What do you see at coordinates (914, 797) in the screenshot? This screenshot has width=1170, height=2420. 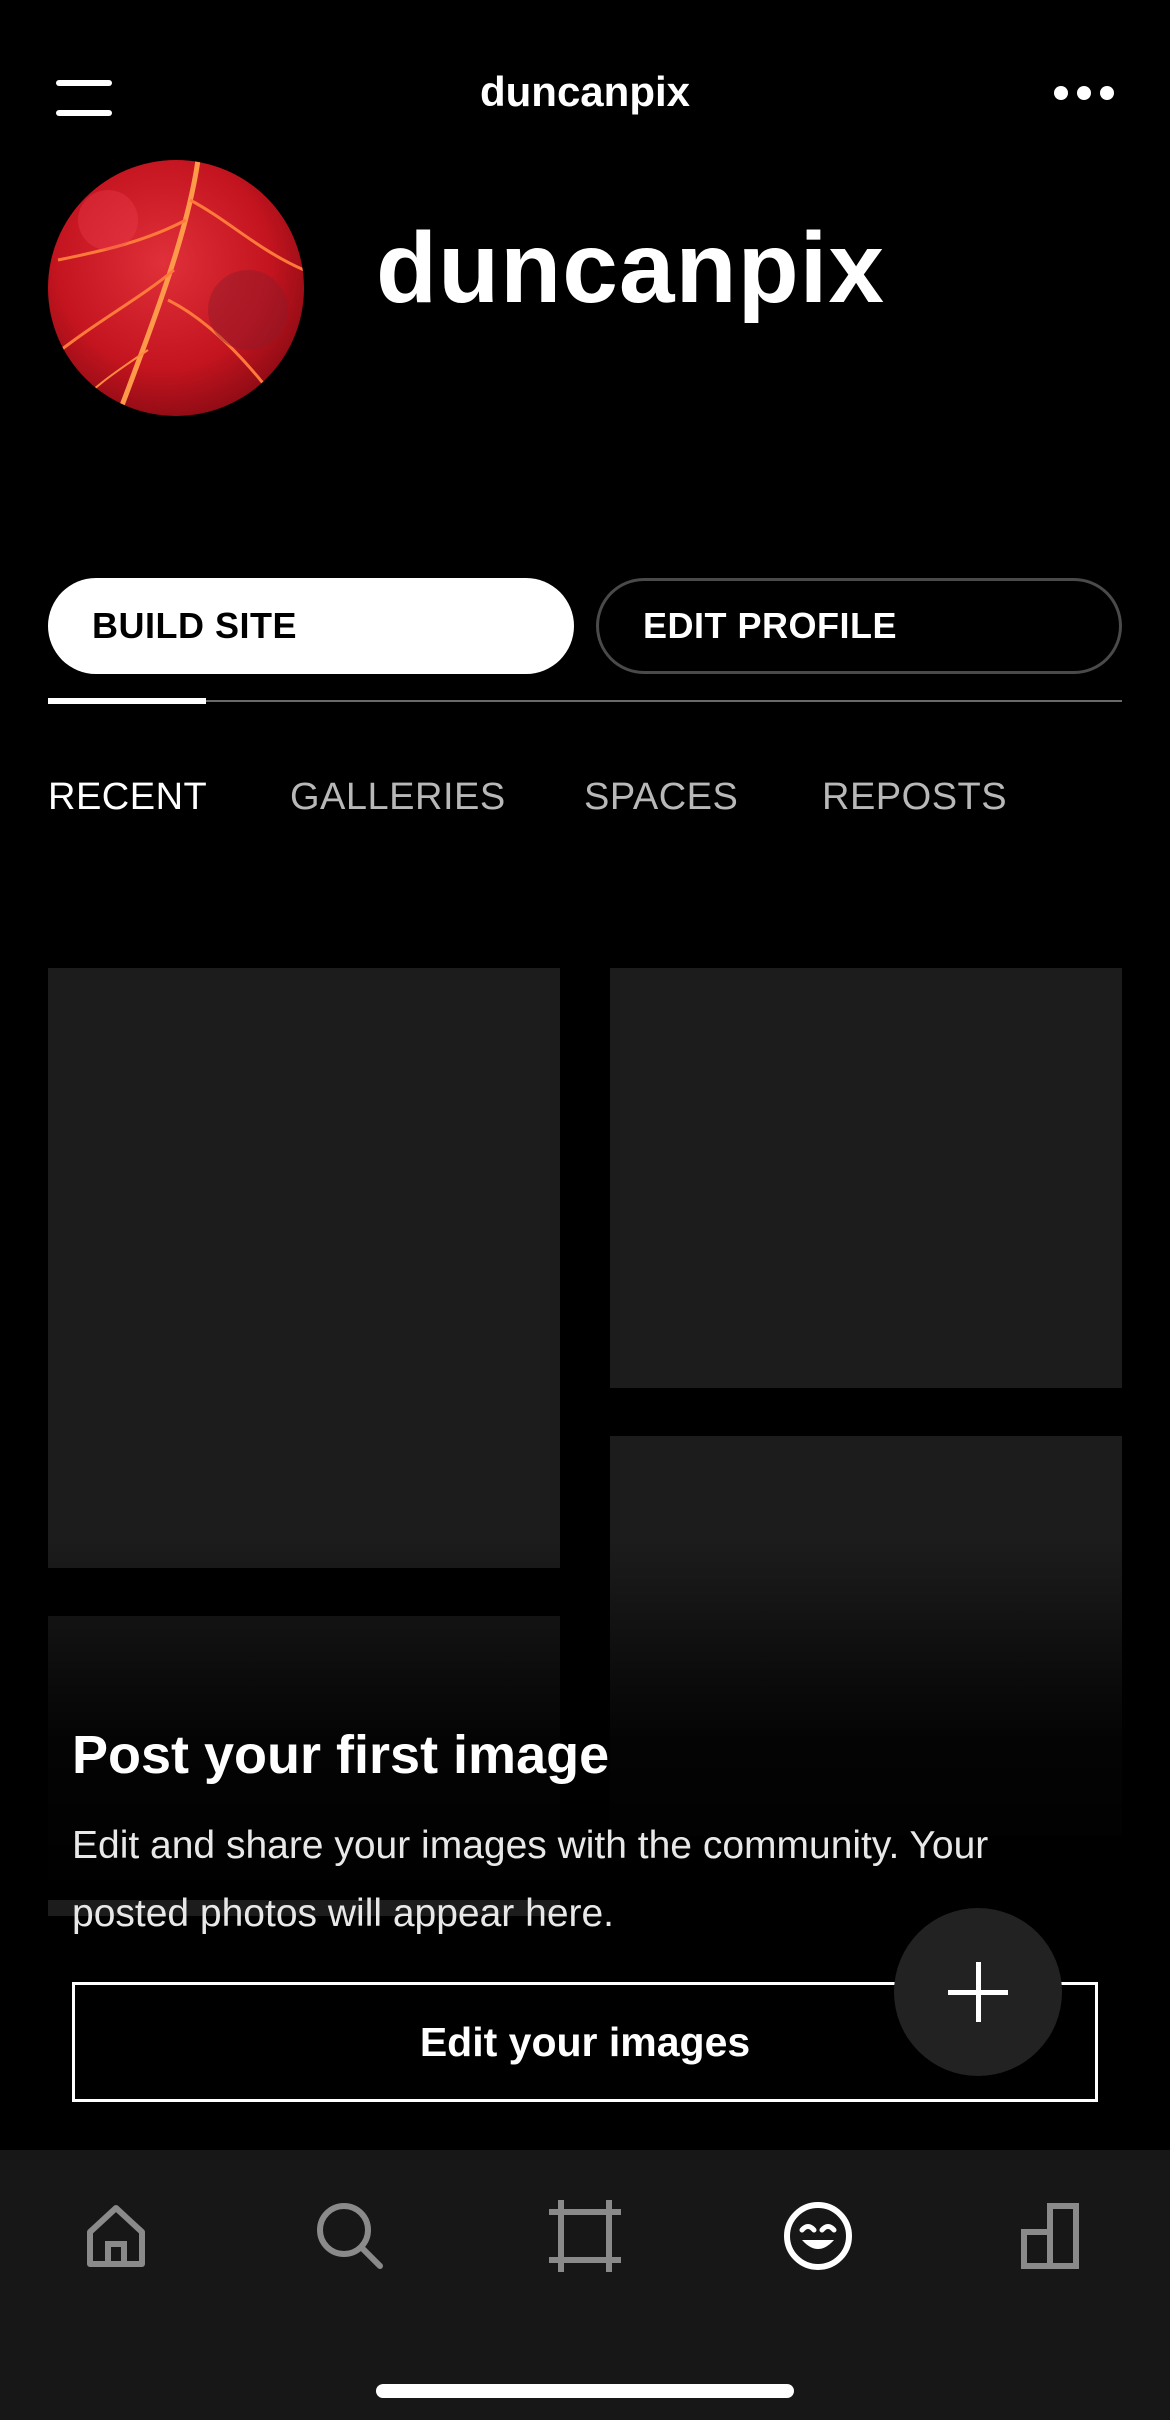 I see `tab-reposts: REPOSTS` at bounding box center [914, 797].